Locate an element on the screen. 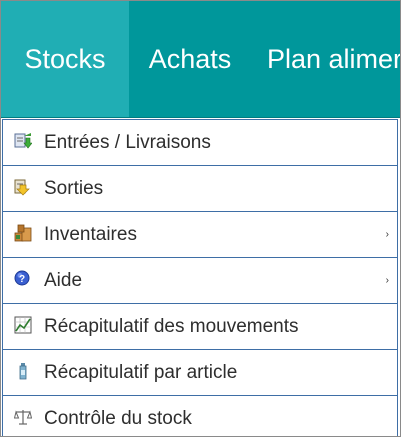 The height and width of the screenshot is (437, 401). menu-item-aide: ? Aide › is located at coordinates (200, 280).